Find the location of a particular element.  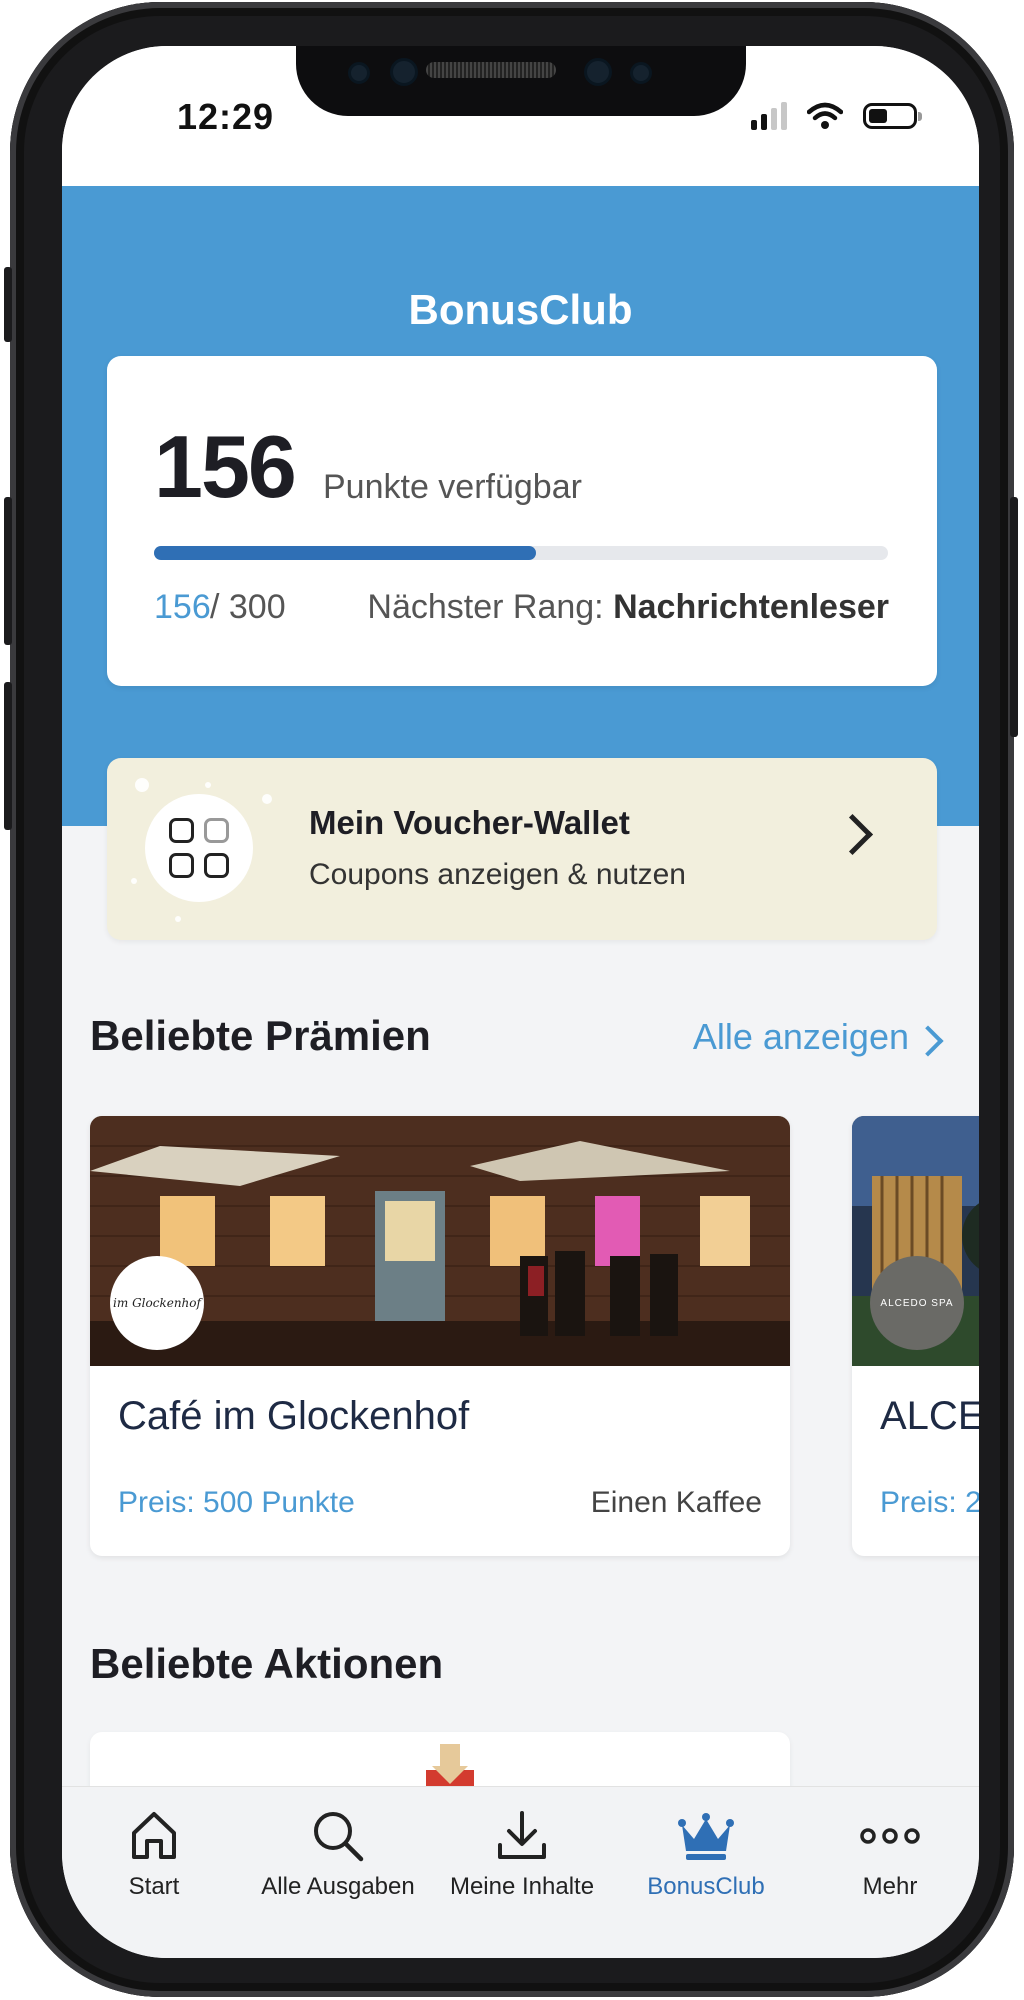

tab-mehr: Mehr is located at coordinates (888, 1857).